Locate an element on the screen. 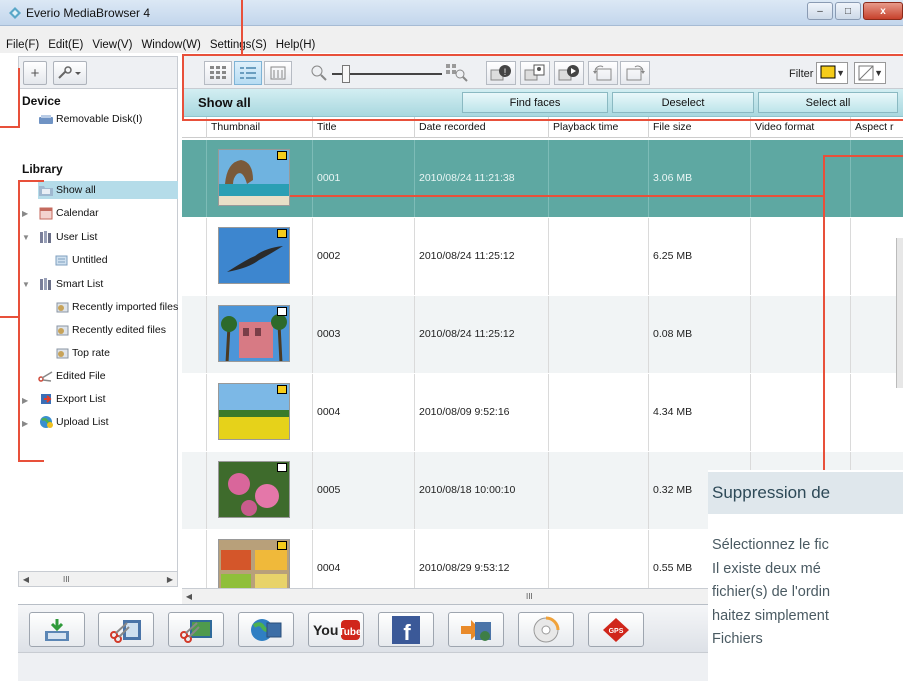 This screenshot has height=681, width=903. sidebar-item-user-list: User List is located at coordinates (67, 237).